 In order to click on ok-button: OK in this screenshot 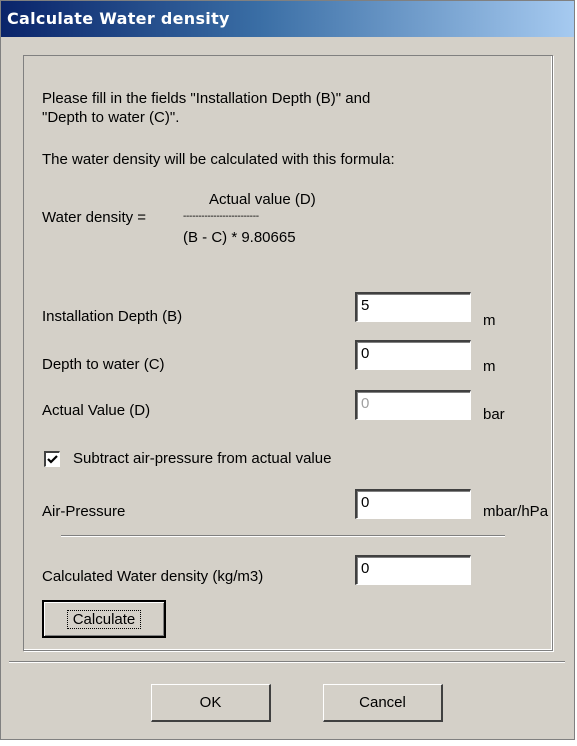, I will do `click(211, 703)`.